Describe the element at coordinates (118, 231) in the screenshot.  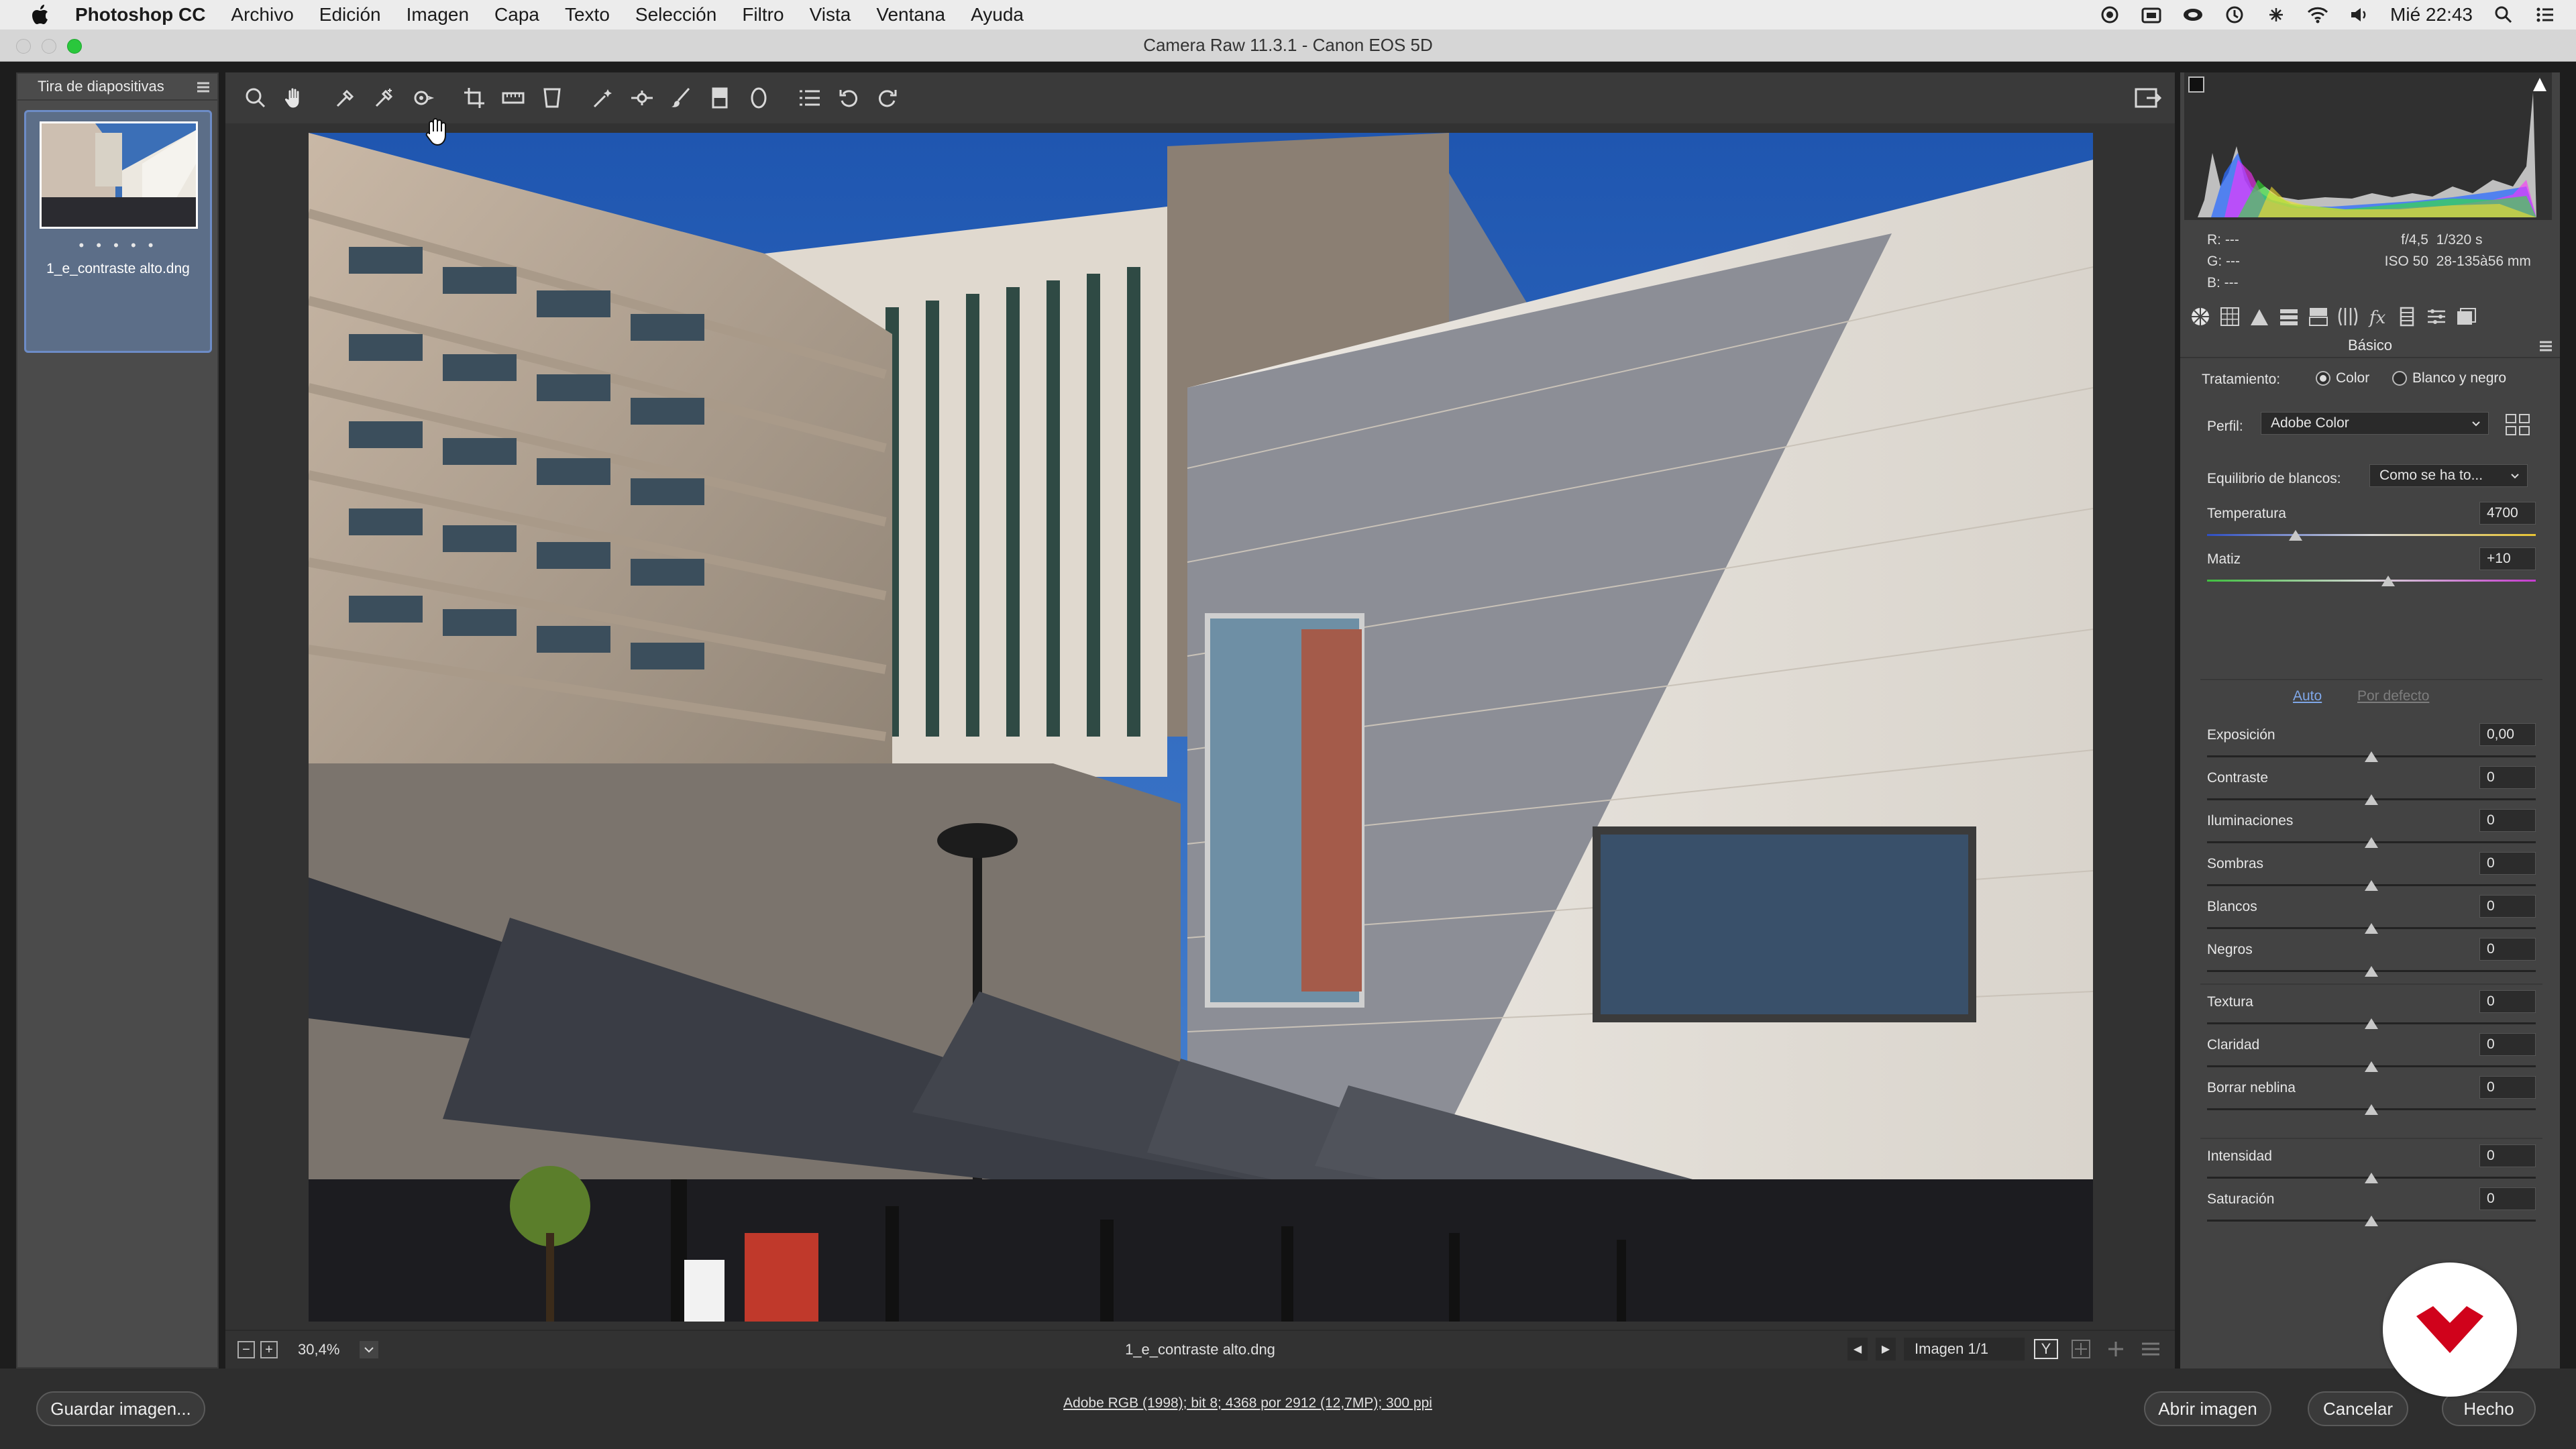
I see `filmstrip-thumbnail: • • • • • 1_e_contraste alto.dng` at that location.